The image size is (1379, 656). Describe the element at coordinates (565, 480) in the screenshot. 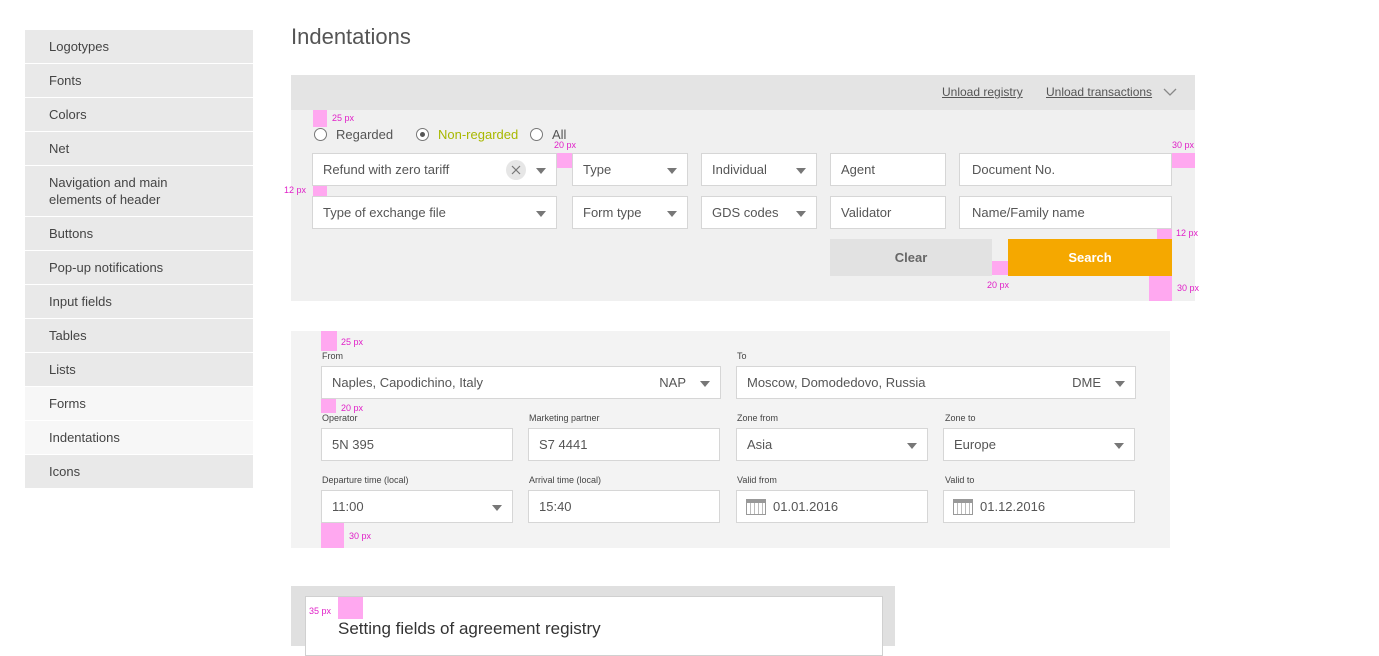

I see `arrival-label: Arrival time (local)` at that location.